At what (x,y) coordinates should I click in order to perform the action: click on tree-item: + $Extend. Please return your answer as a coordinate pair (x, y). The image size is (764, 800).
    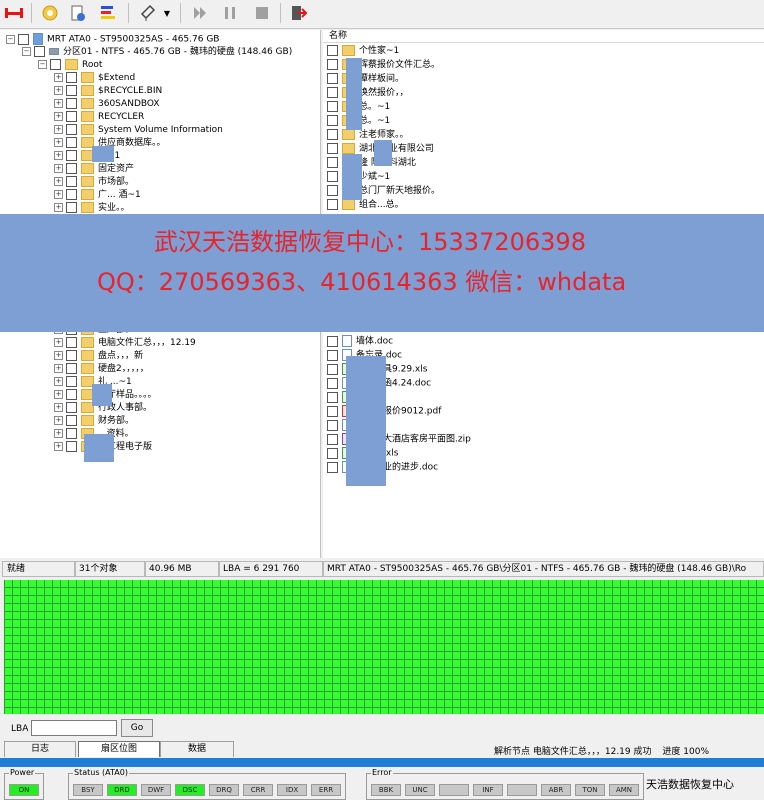
    Looking at the image, I should click on (94, 78).